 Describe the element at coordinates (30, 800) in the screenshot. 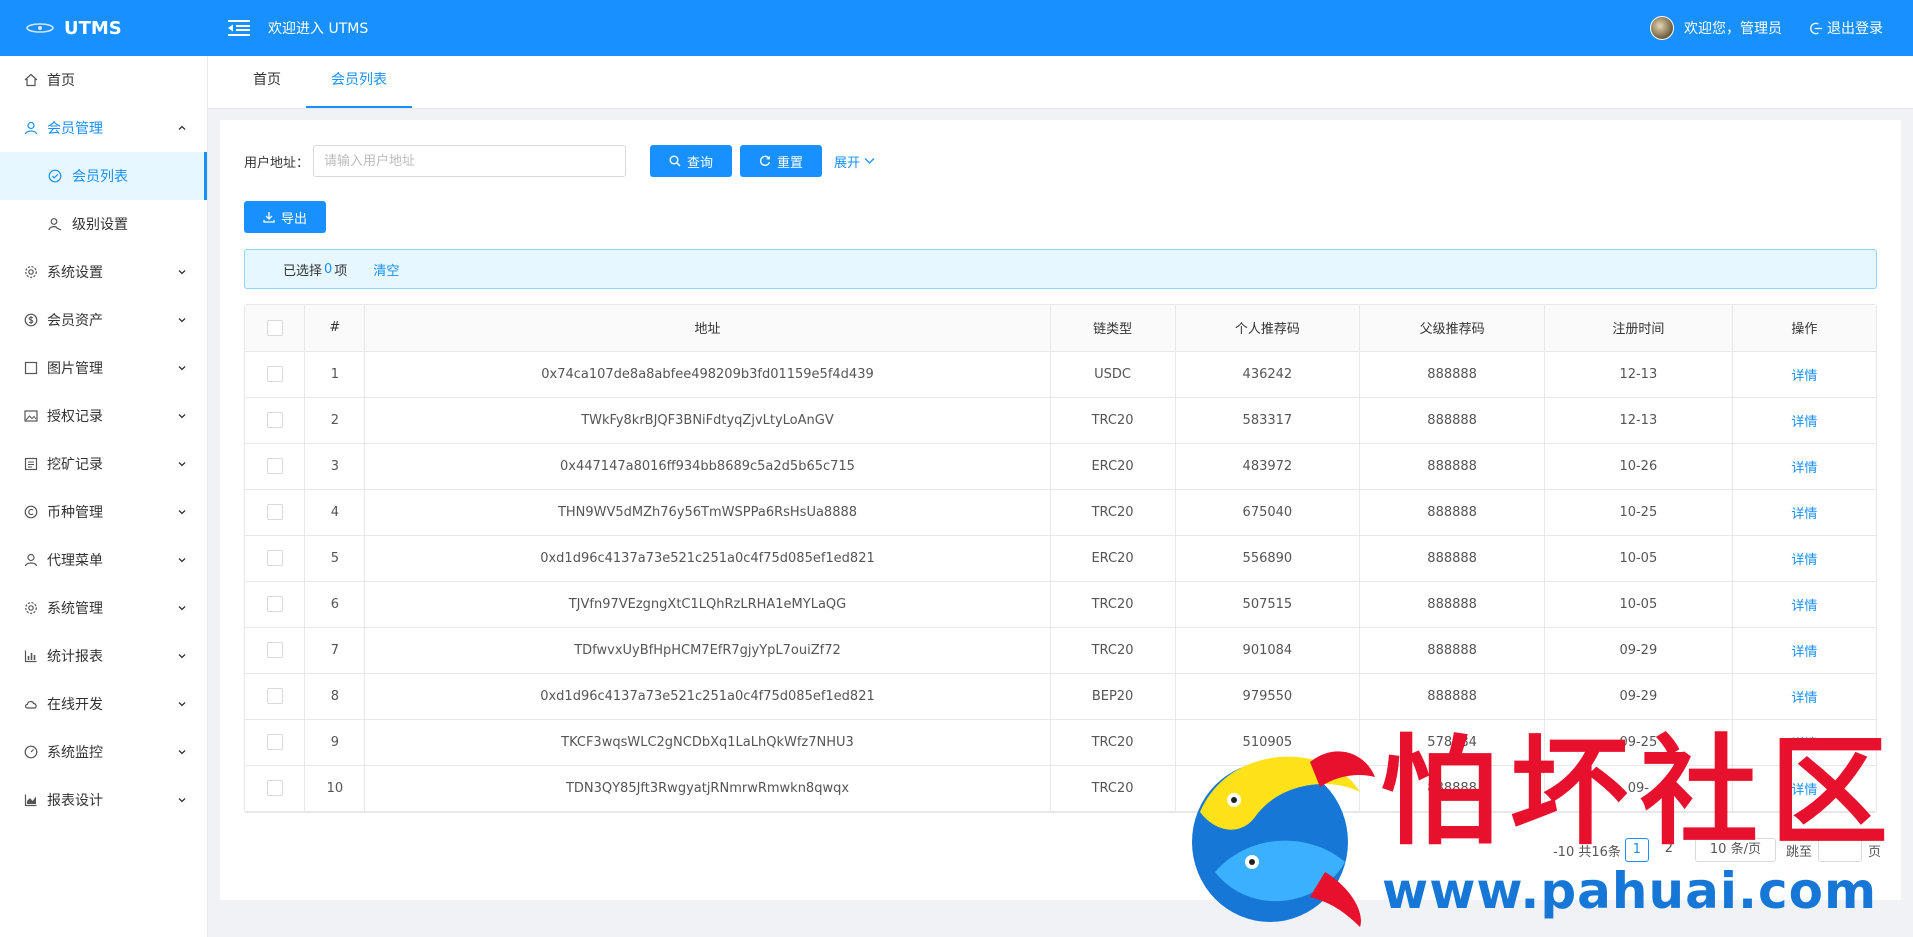

I see `area-chart-icon` at that location.